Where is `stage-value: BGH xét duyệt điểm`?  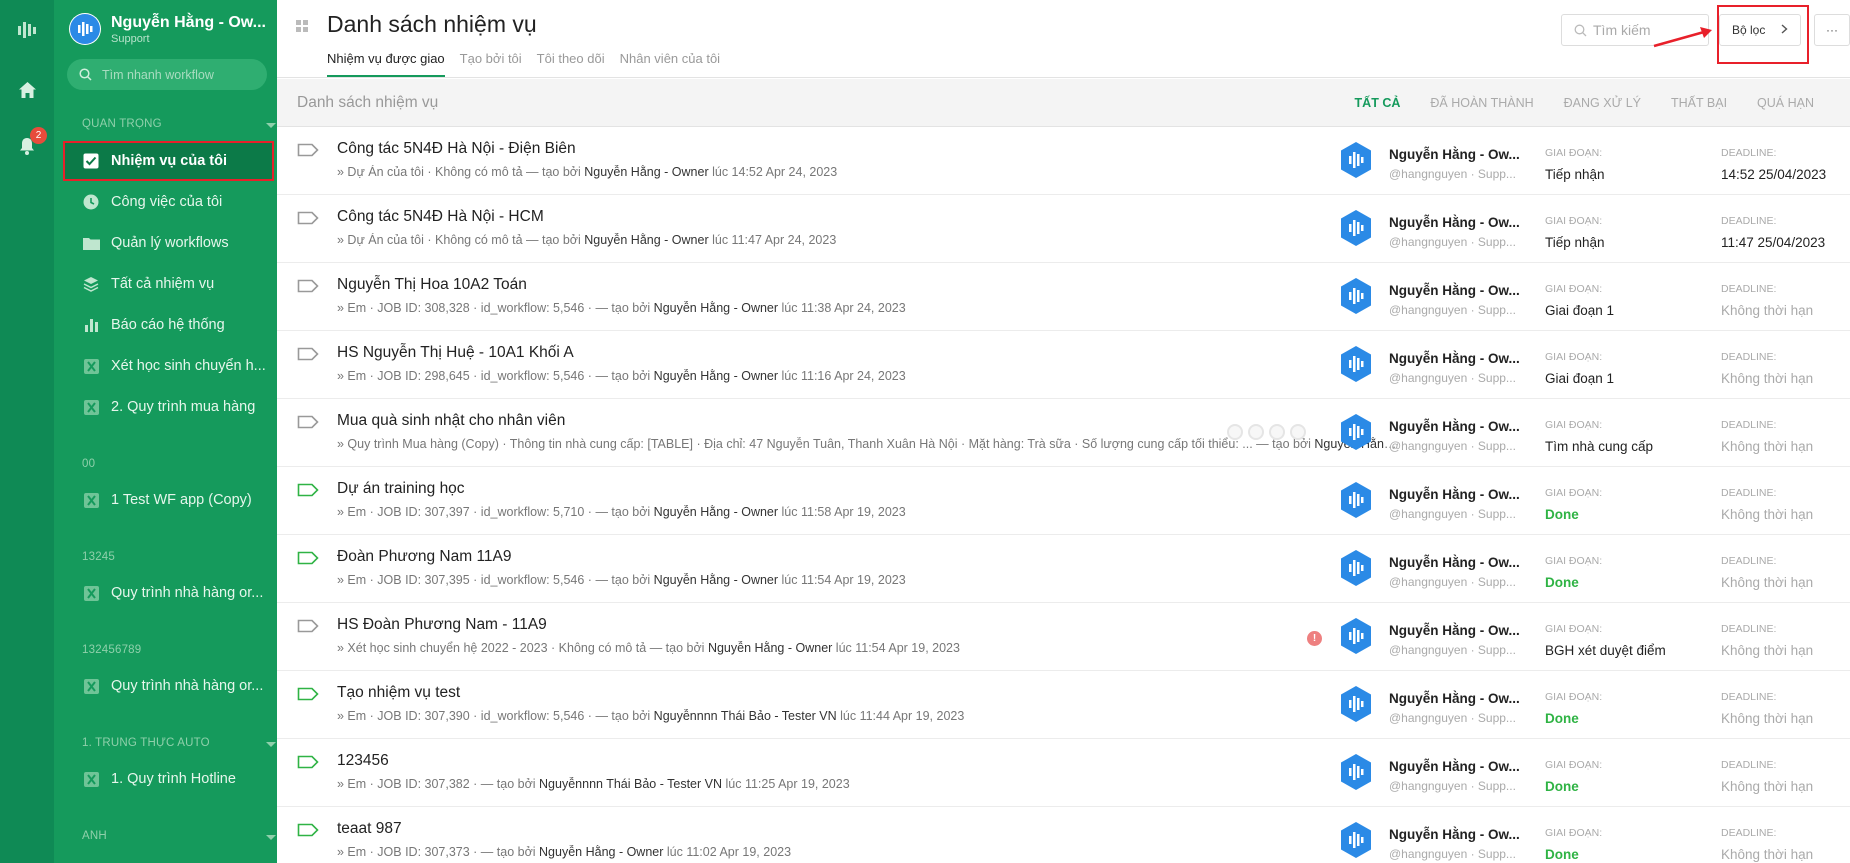
stage-value: BGH xét duyệt điểm is located at coordinates (1605, 650).